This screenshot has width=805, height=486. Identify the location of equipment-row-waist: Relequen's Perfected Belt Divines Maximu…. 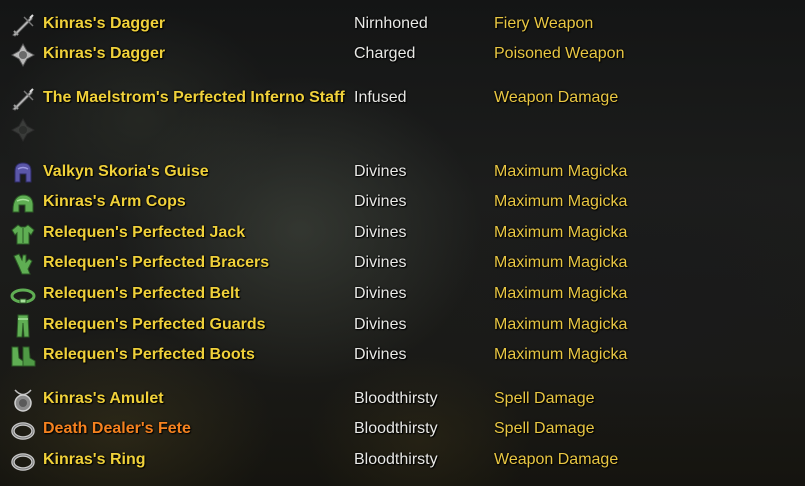
(402, 295).